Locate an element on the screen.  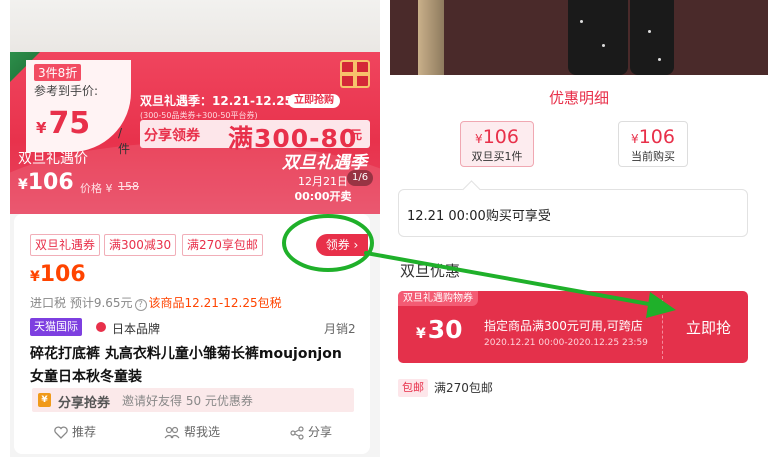
share-button: 分享 is located at coordinates (311, 432).